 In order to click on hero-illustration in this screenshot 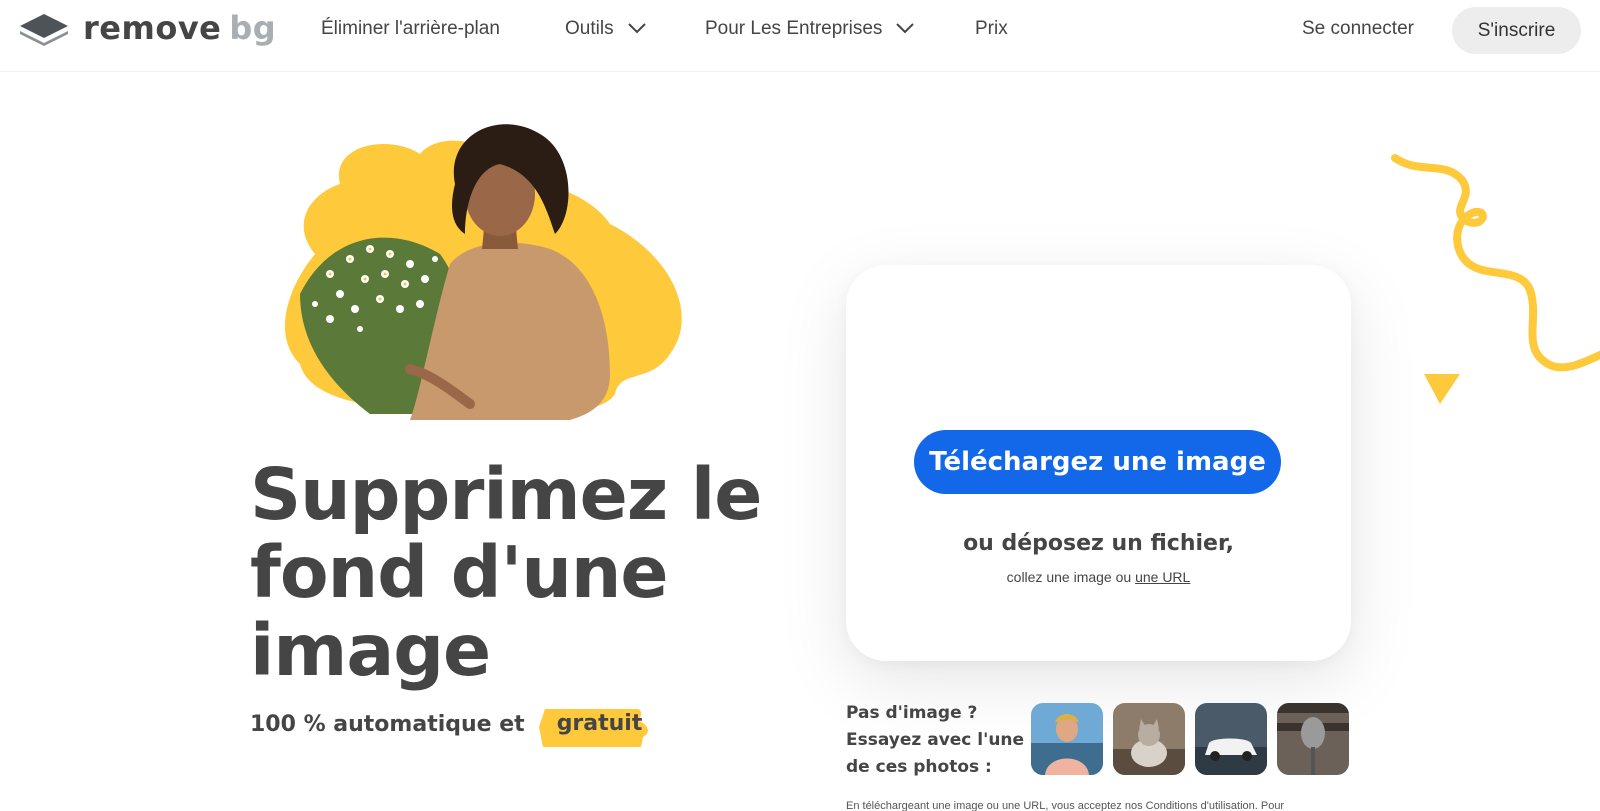, I will do `click(485, 267)`.